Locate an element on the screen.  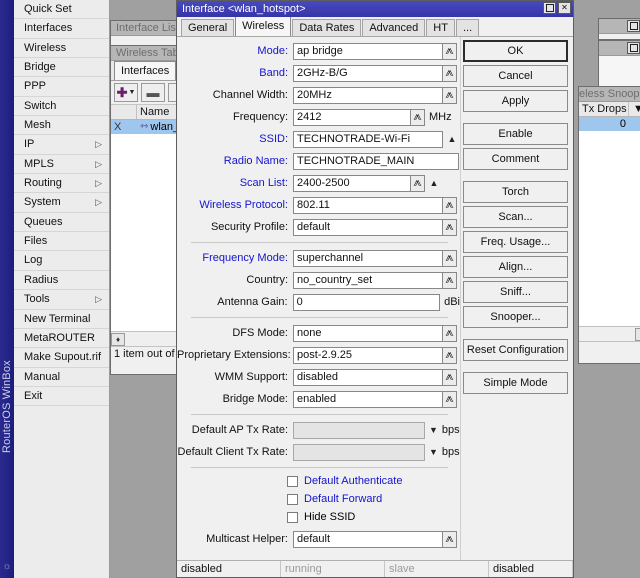
checkbox-default-authenticate is located at coordinates (292, 481).